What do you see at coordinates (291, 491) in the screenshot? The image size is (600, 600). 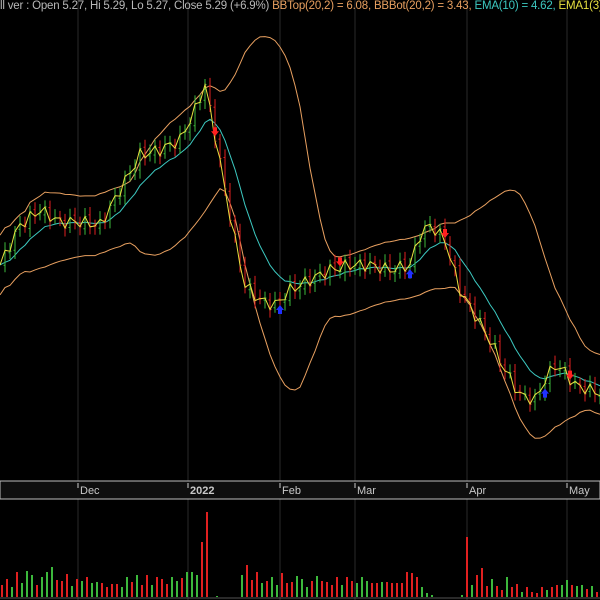 I see `x-tick-label: Feb` at bounding box center [291, 491].